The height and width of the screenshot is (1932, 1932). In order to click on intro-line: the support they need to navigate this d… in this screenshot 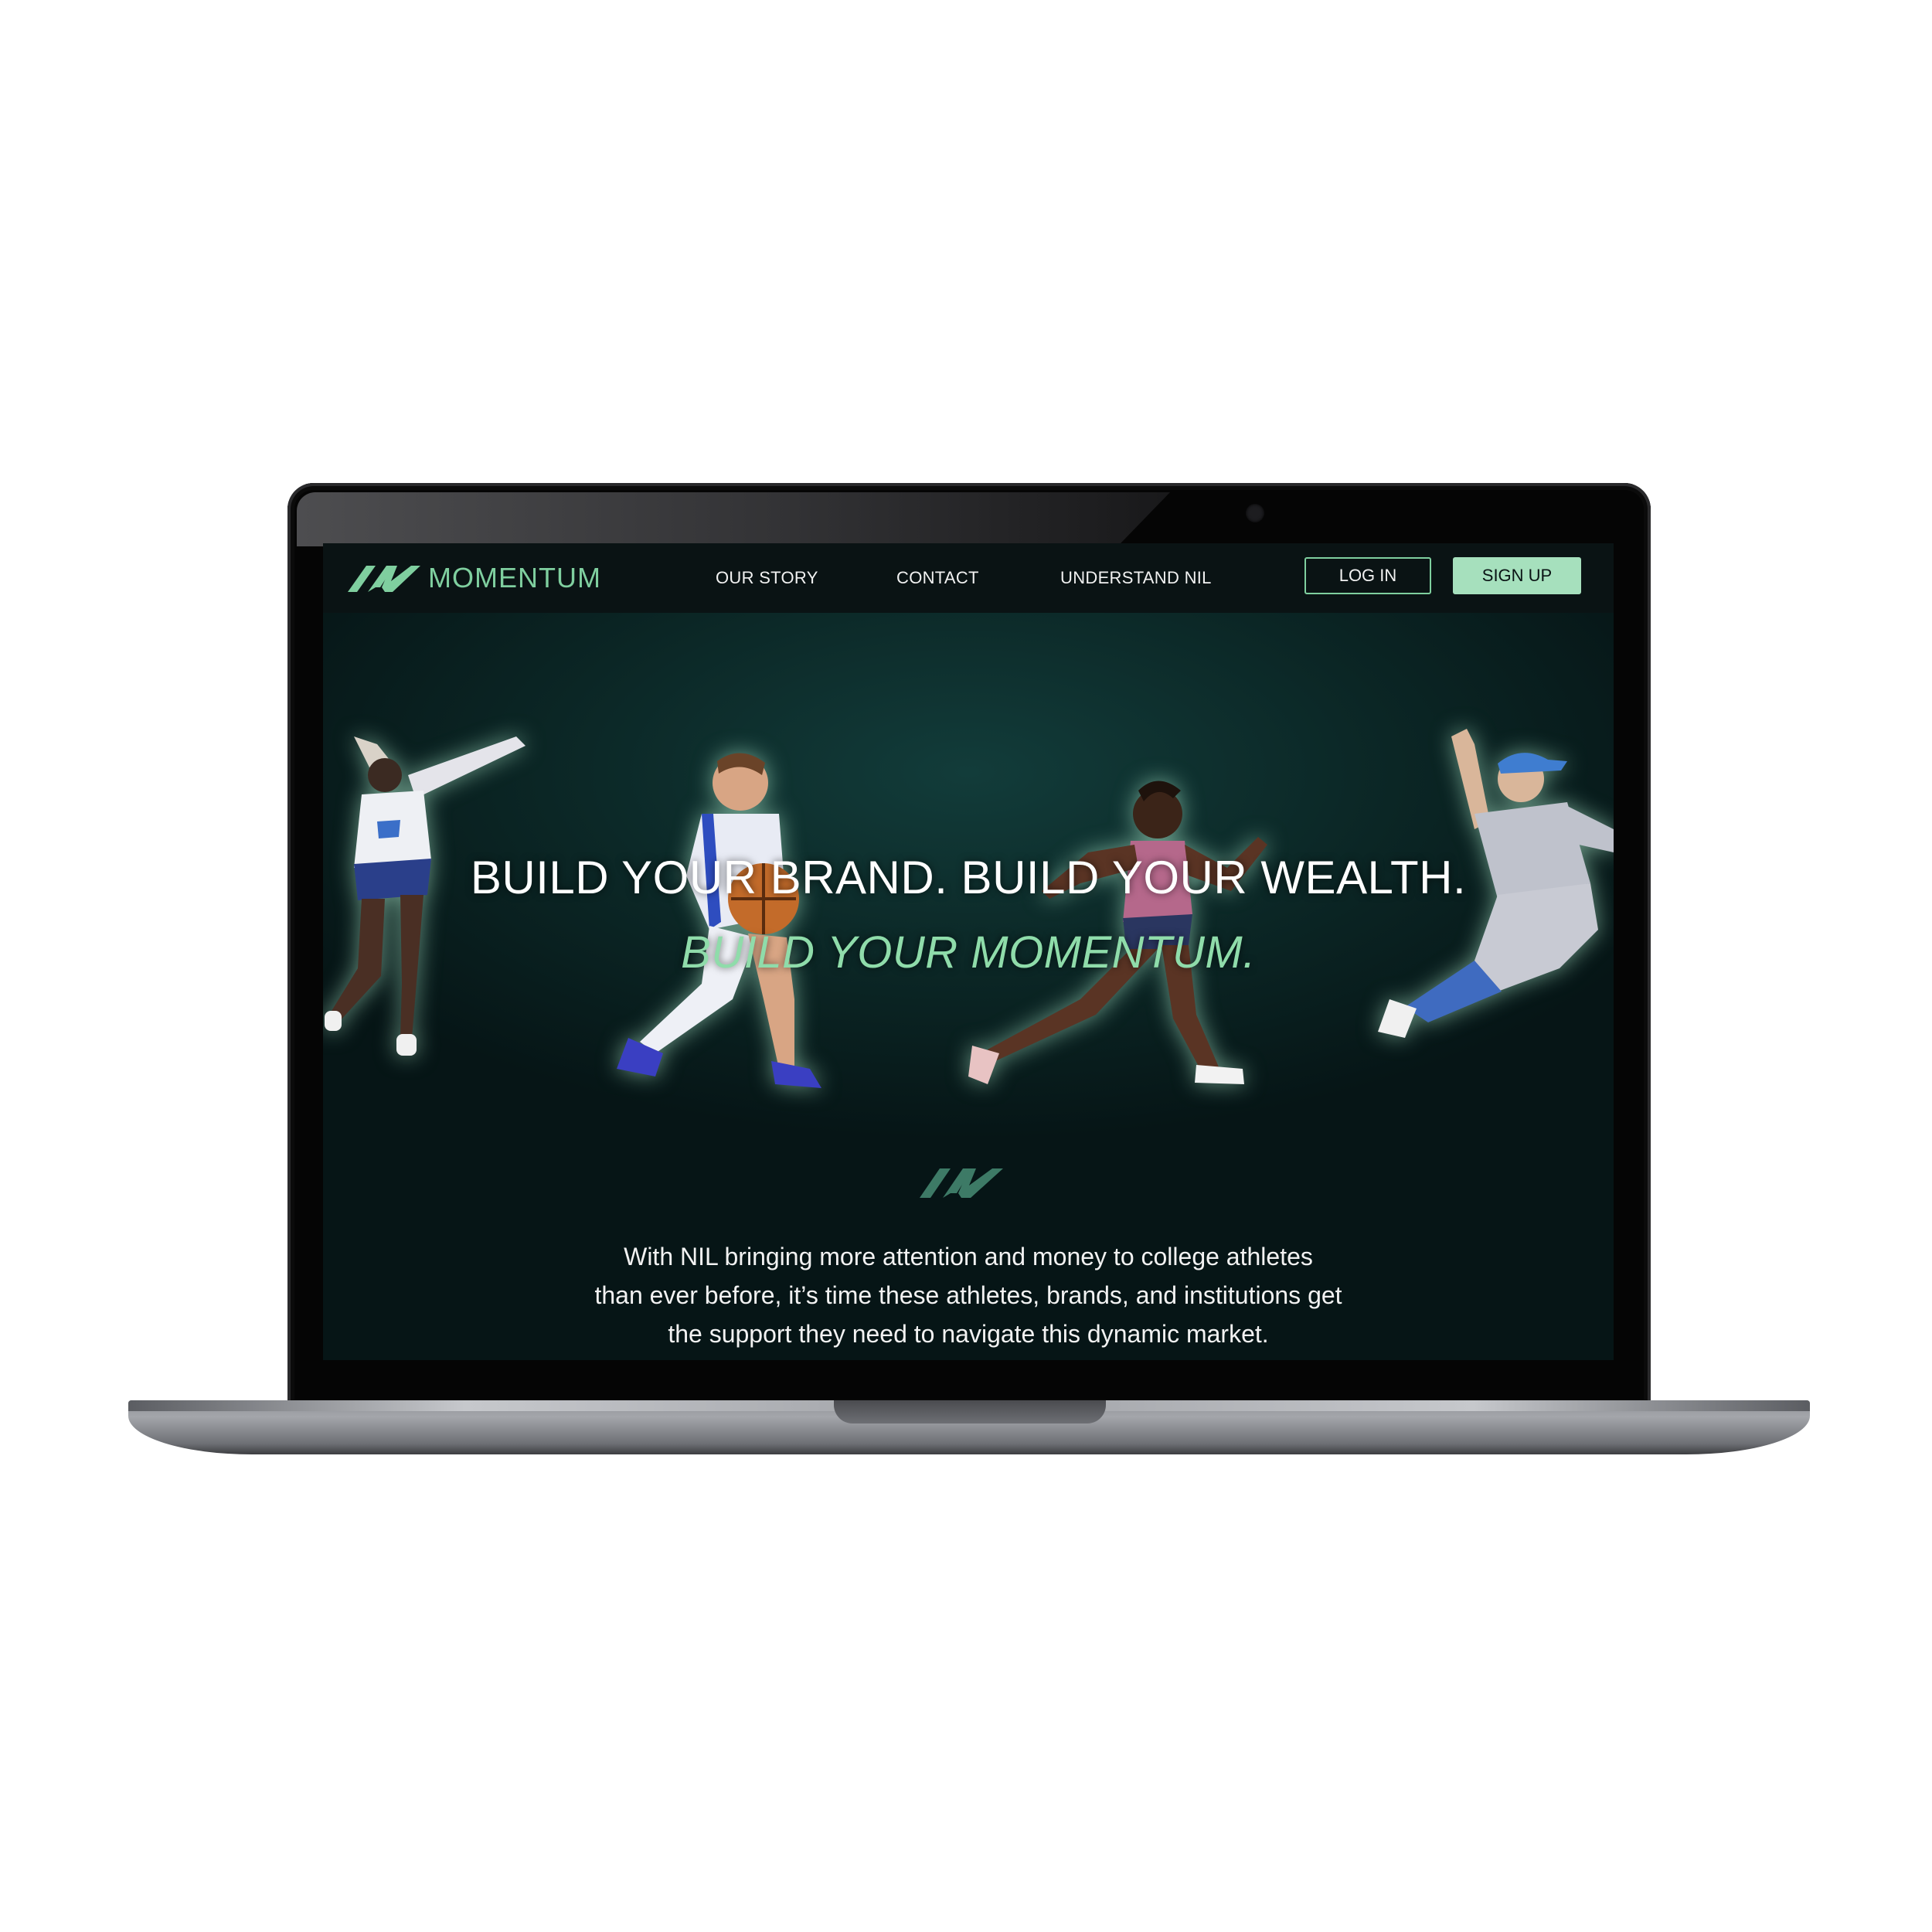, I will do `click(969, 1334)`.